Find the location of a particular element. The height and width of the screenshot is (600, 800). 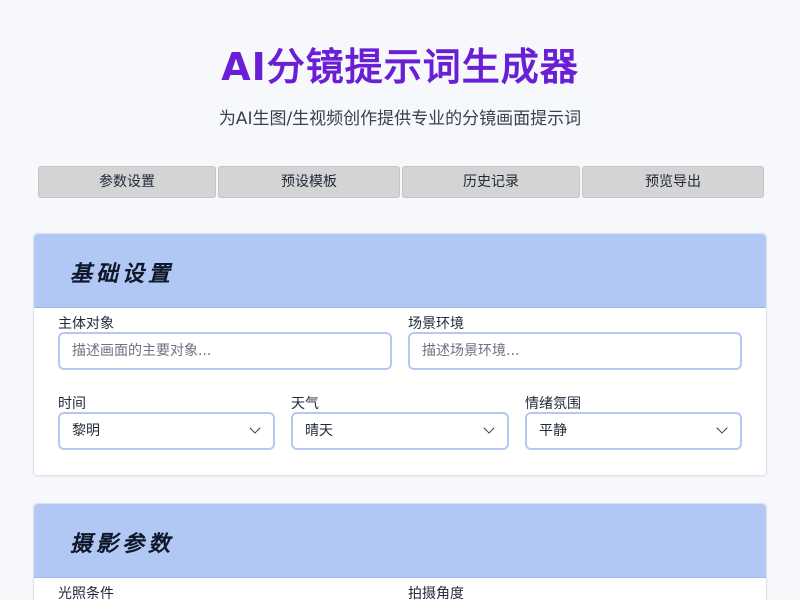

subject-input is located at coordinates (225, 351).